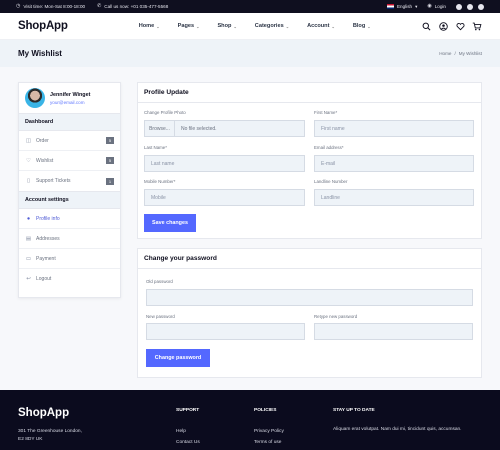 The image size is (500, 450). What do you see at coordinates (359, 26) in the screenshot?
I see `nav-blog-label: Blog` at bounding box center [359, 26].